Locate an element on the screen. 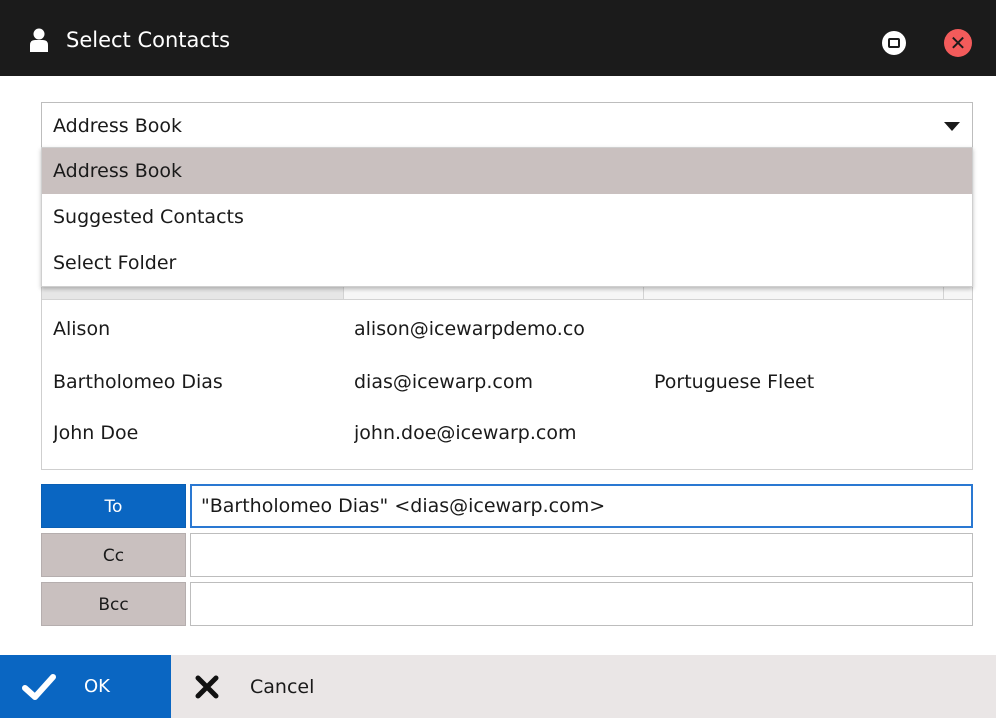 The width and height of the screenshot is (996, 718). to-field: "Bartholomeo Dias" <dias@icewarp.com> is located at coordinates (581, 506).